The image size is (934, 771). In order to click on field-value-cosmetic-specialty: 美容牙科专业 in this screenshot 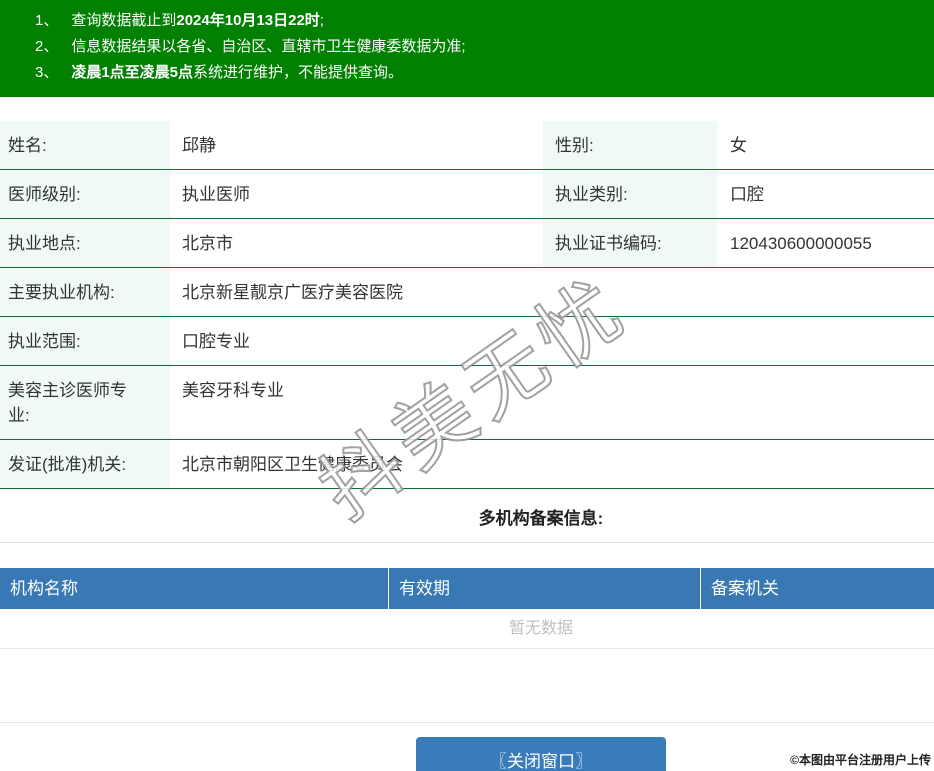, I will do `click(552, 402)`.